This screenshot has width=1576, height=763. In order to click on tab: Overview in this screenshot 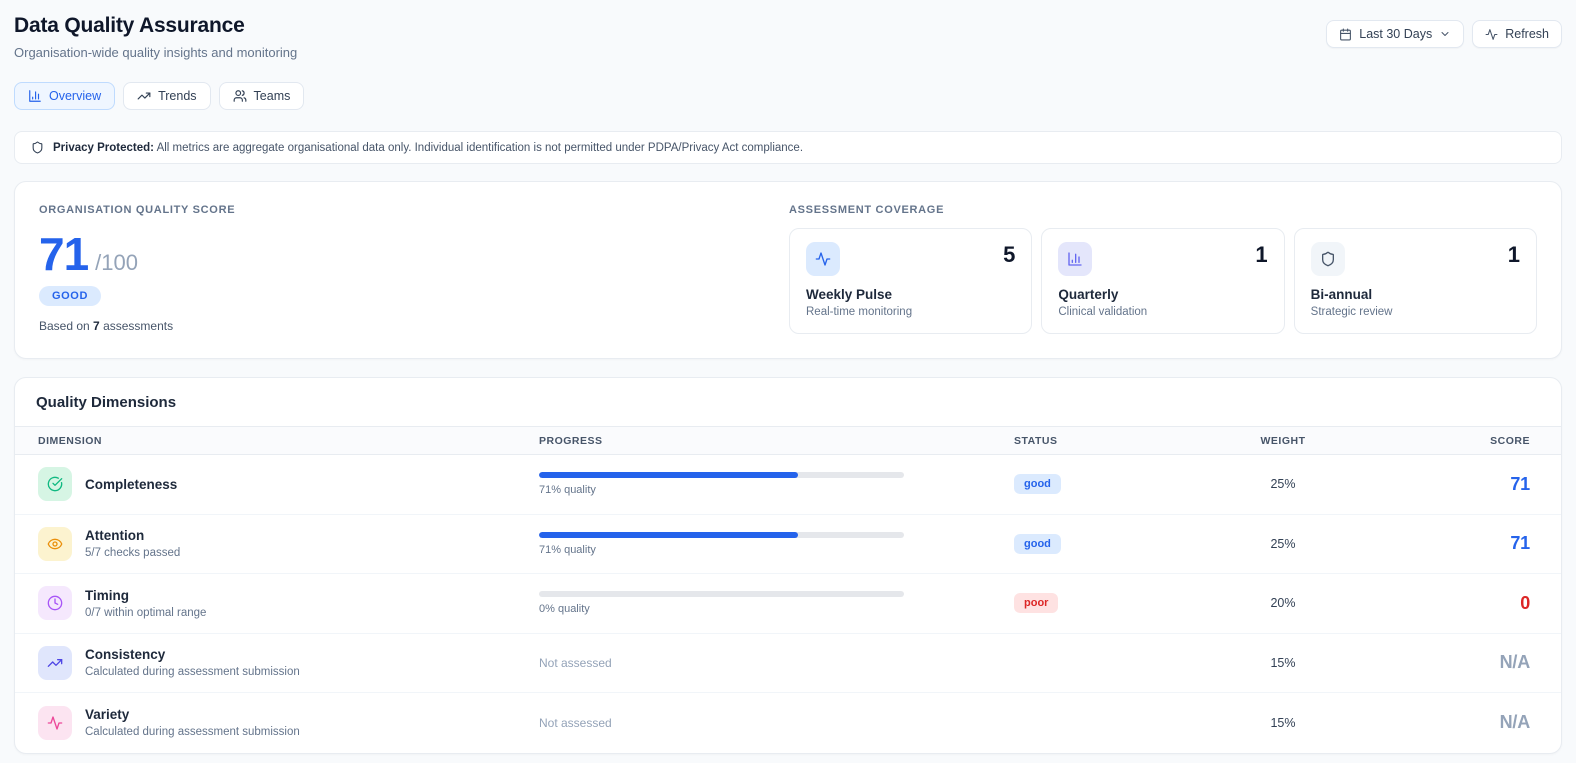, I will do `click(65, 96)`.